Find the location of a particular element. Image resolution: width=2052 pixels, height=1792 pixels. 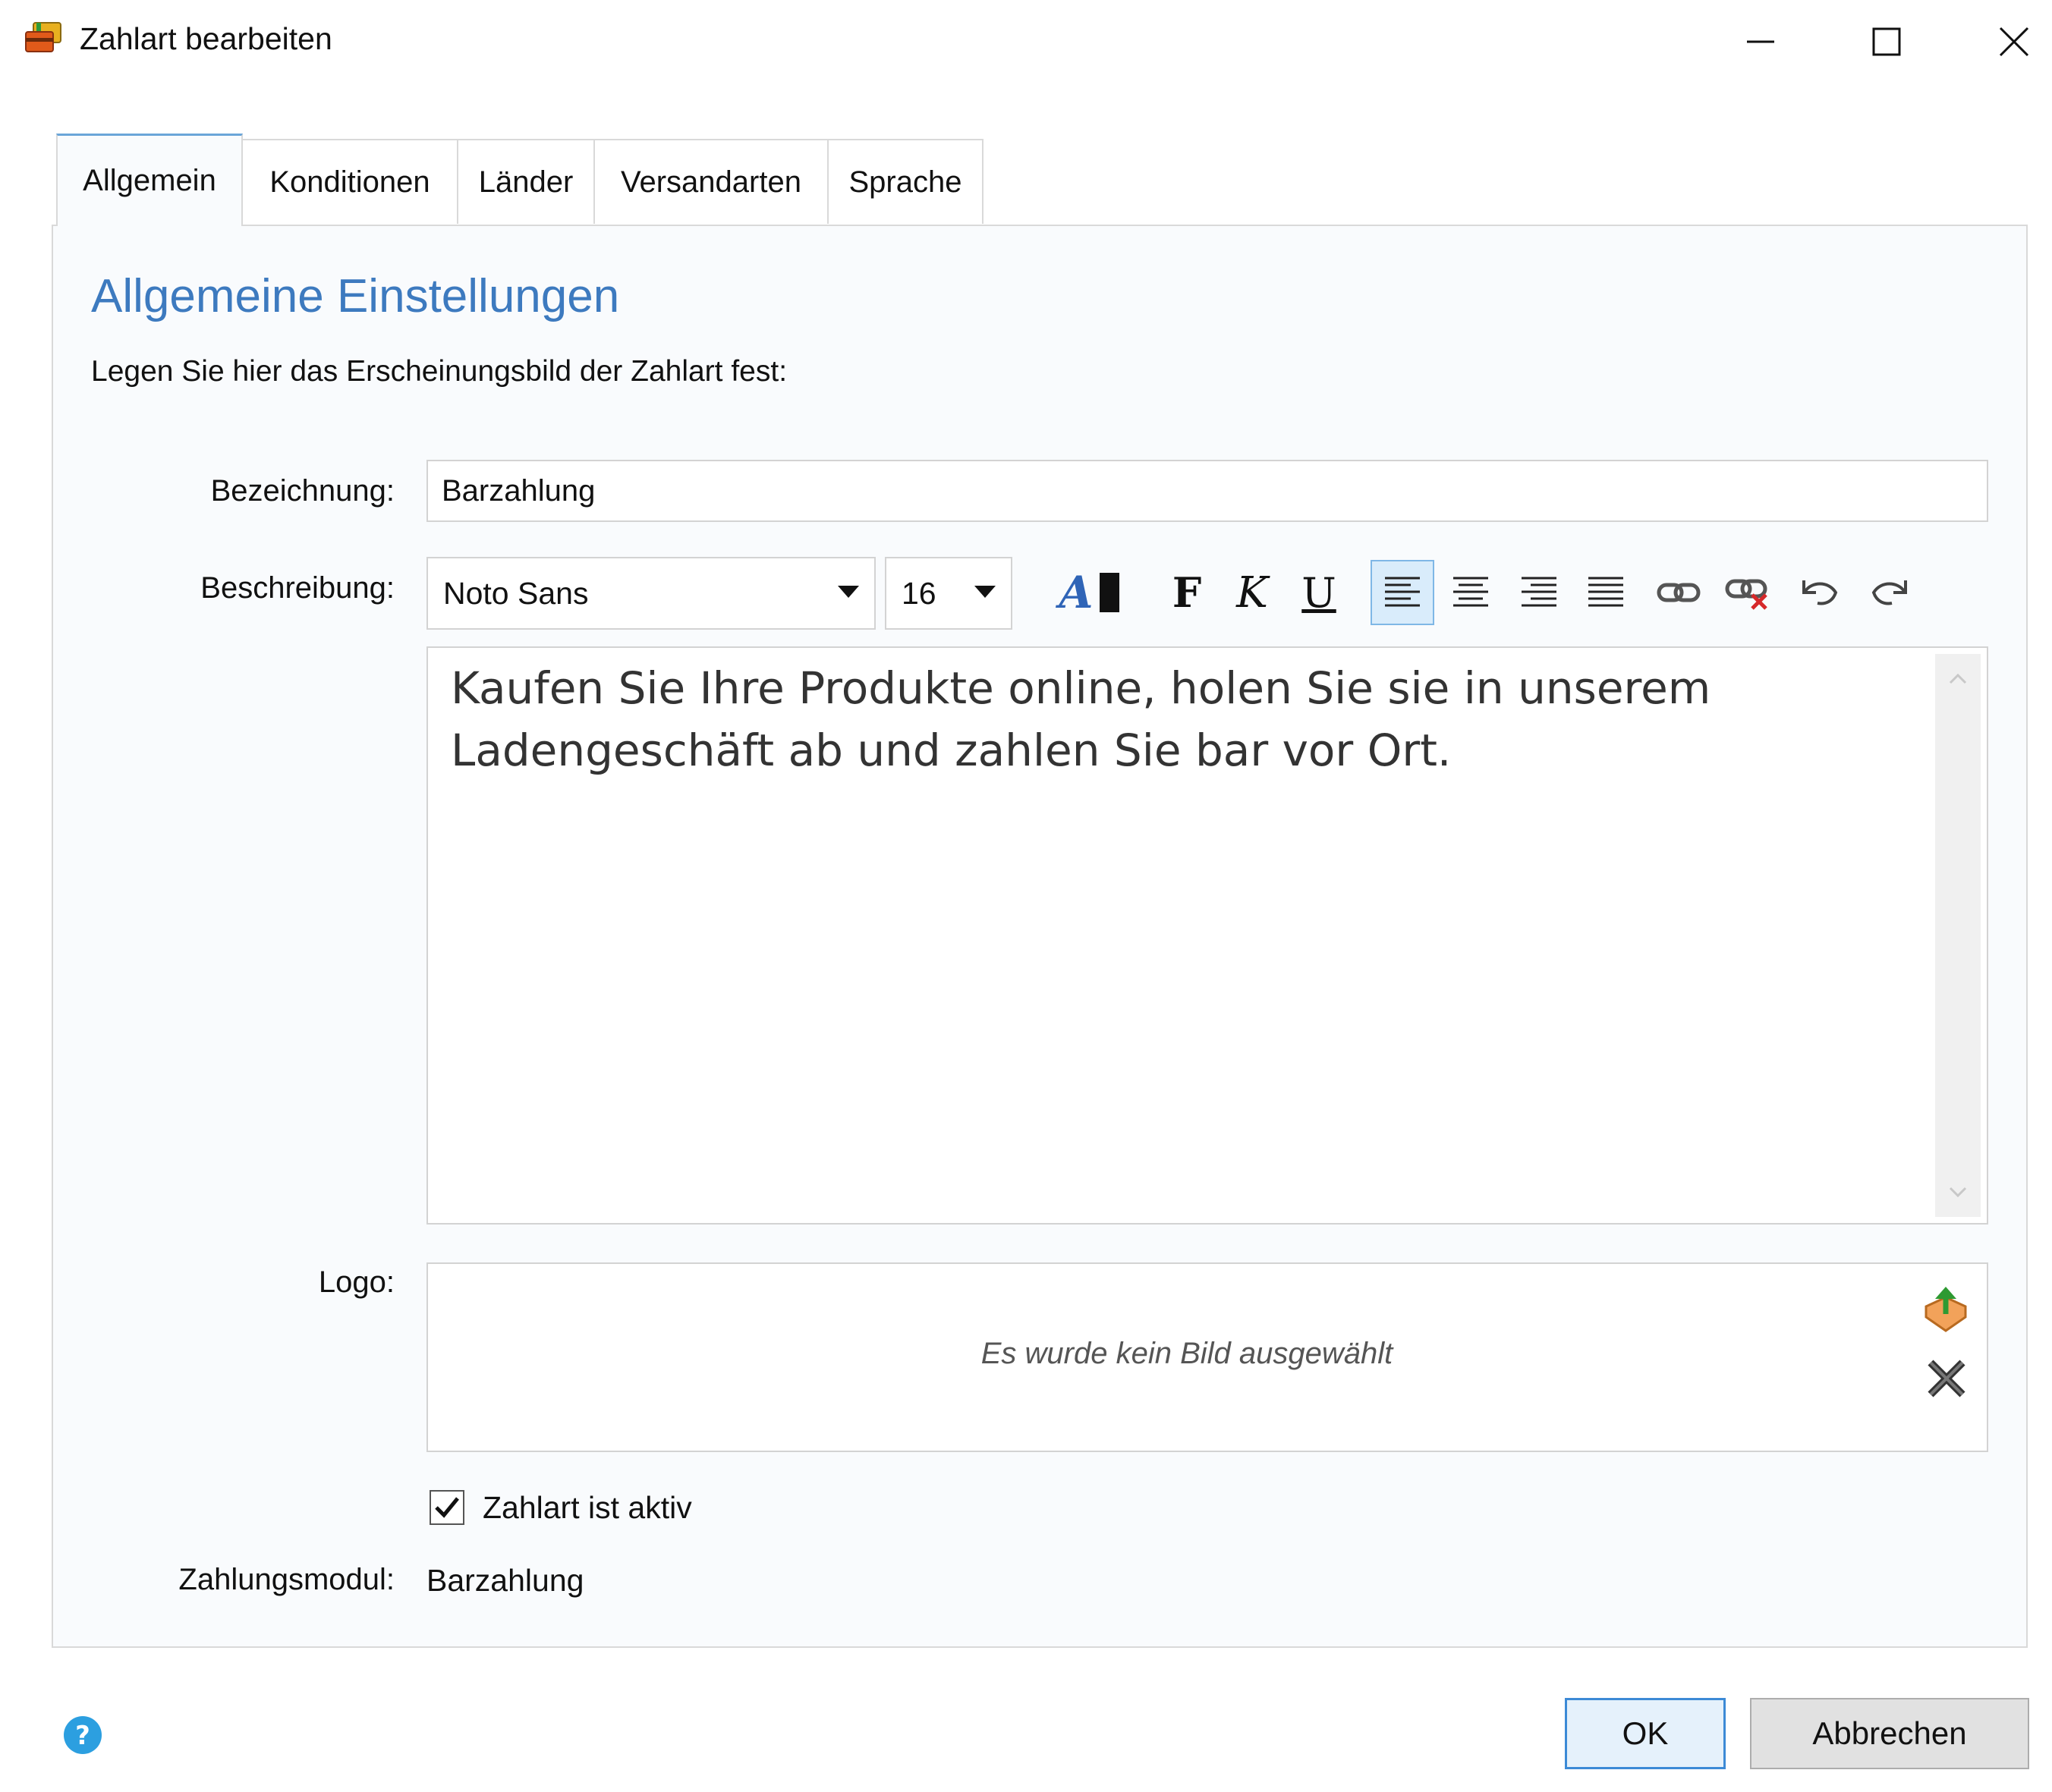

text-color-icon: A is located at coordinates (1089, 592).